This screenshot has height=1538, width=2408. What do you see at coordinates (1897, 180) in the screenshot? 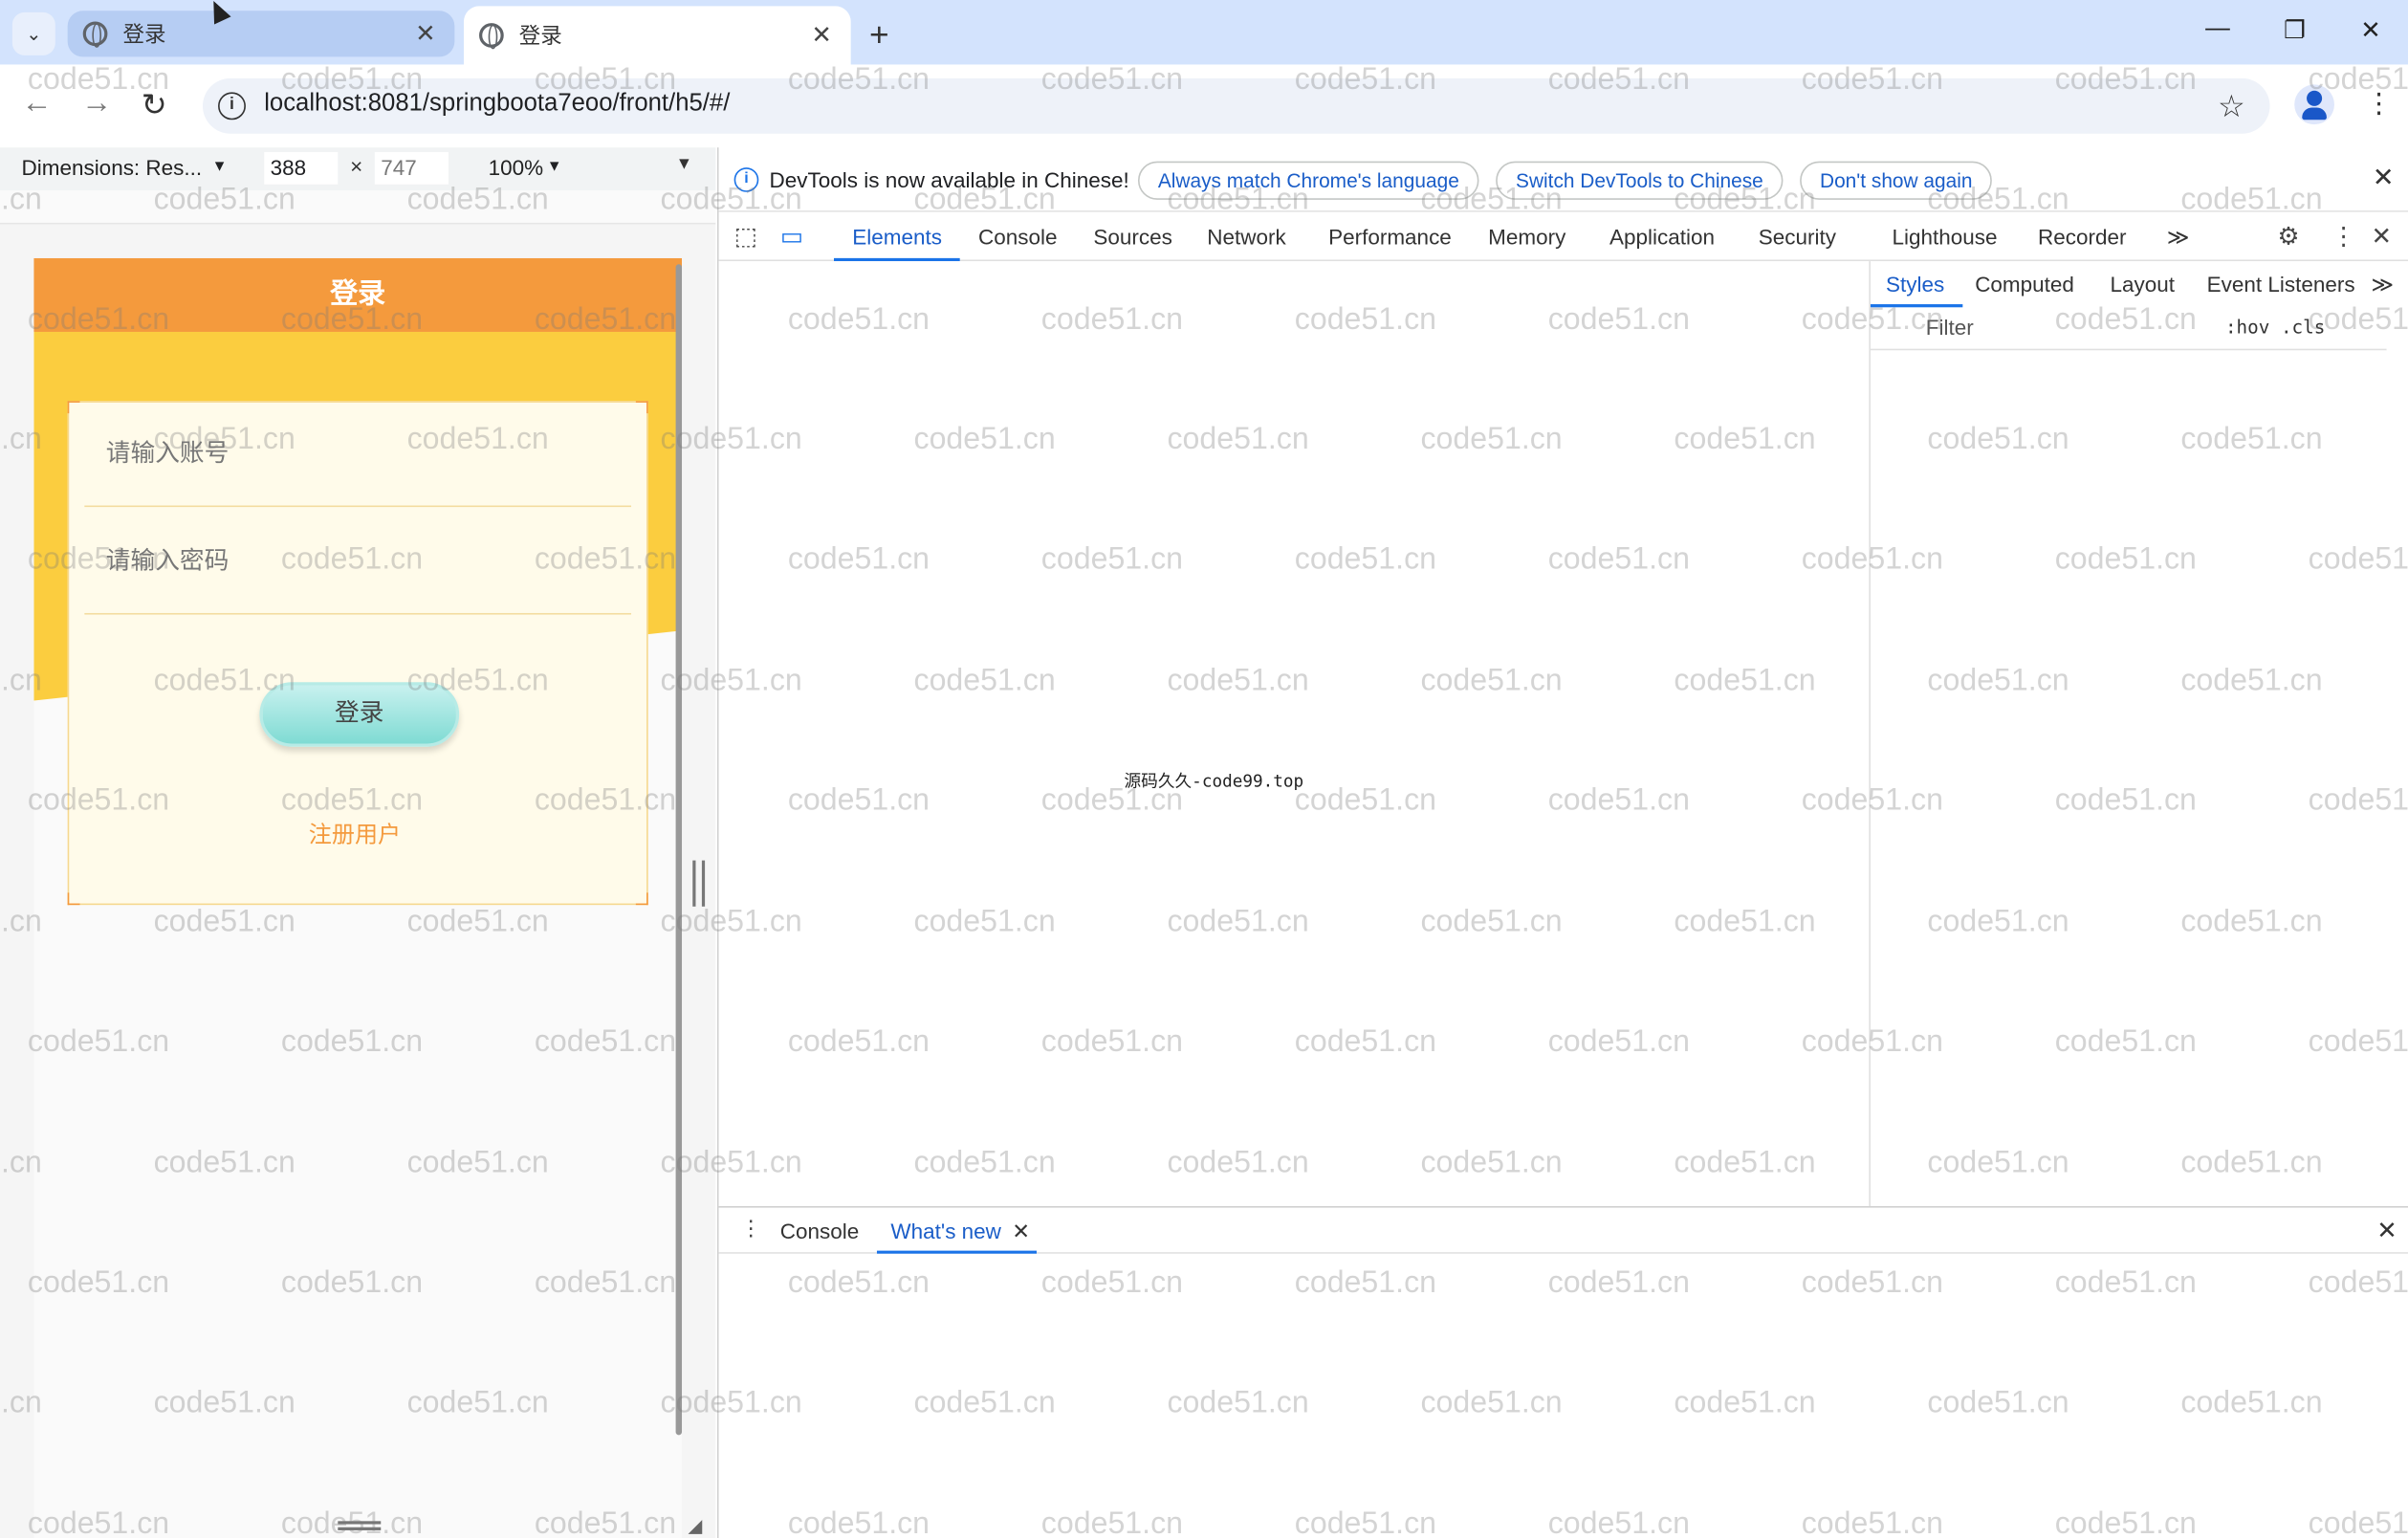
I see `dont-show-again-button: Don't show again` at bounding box center [1897, 180].